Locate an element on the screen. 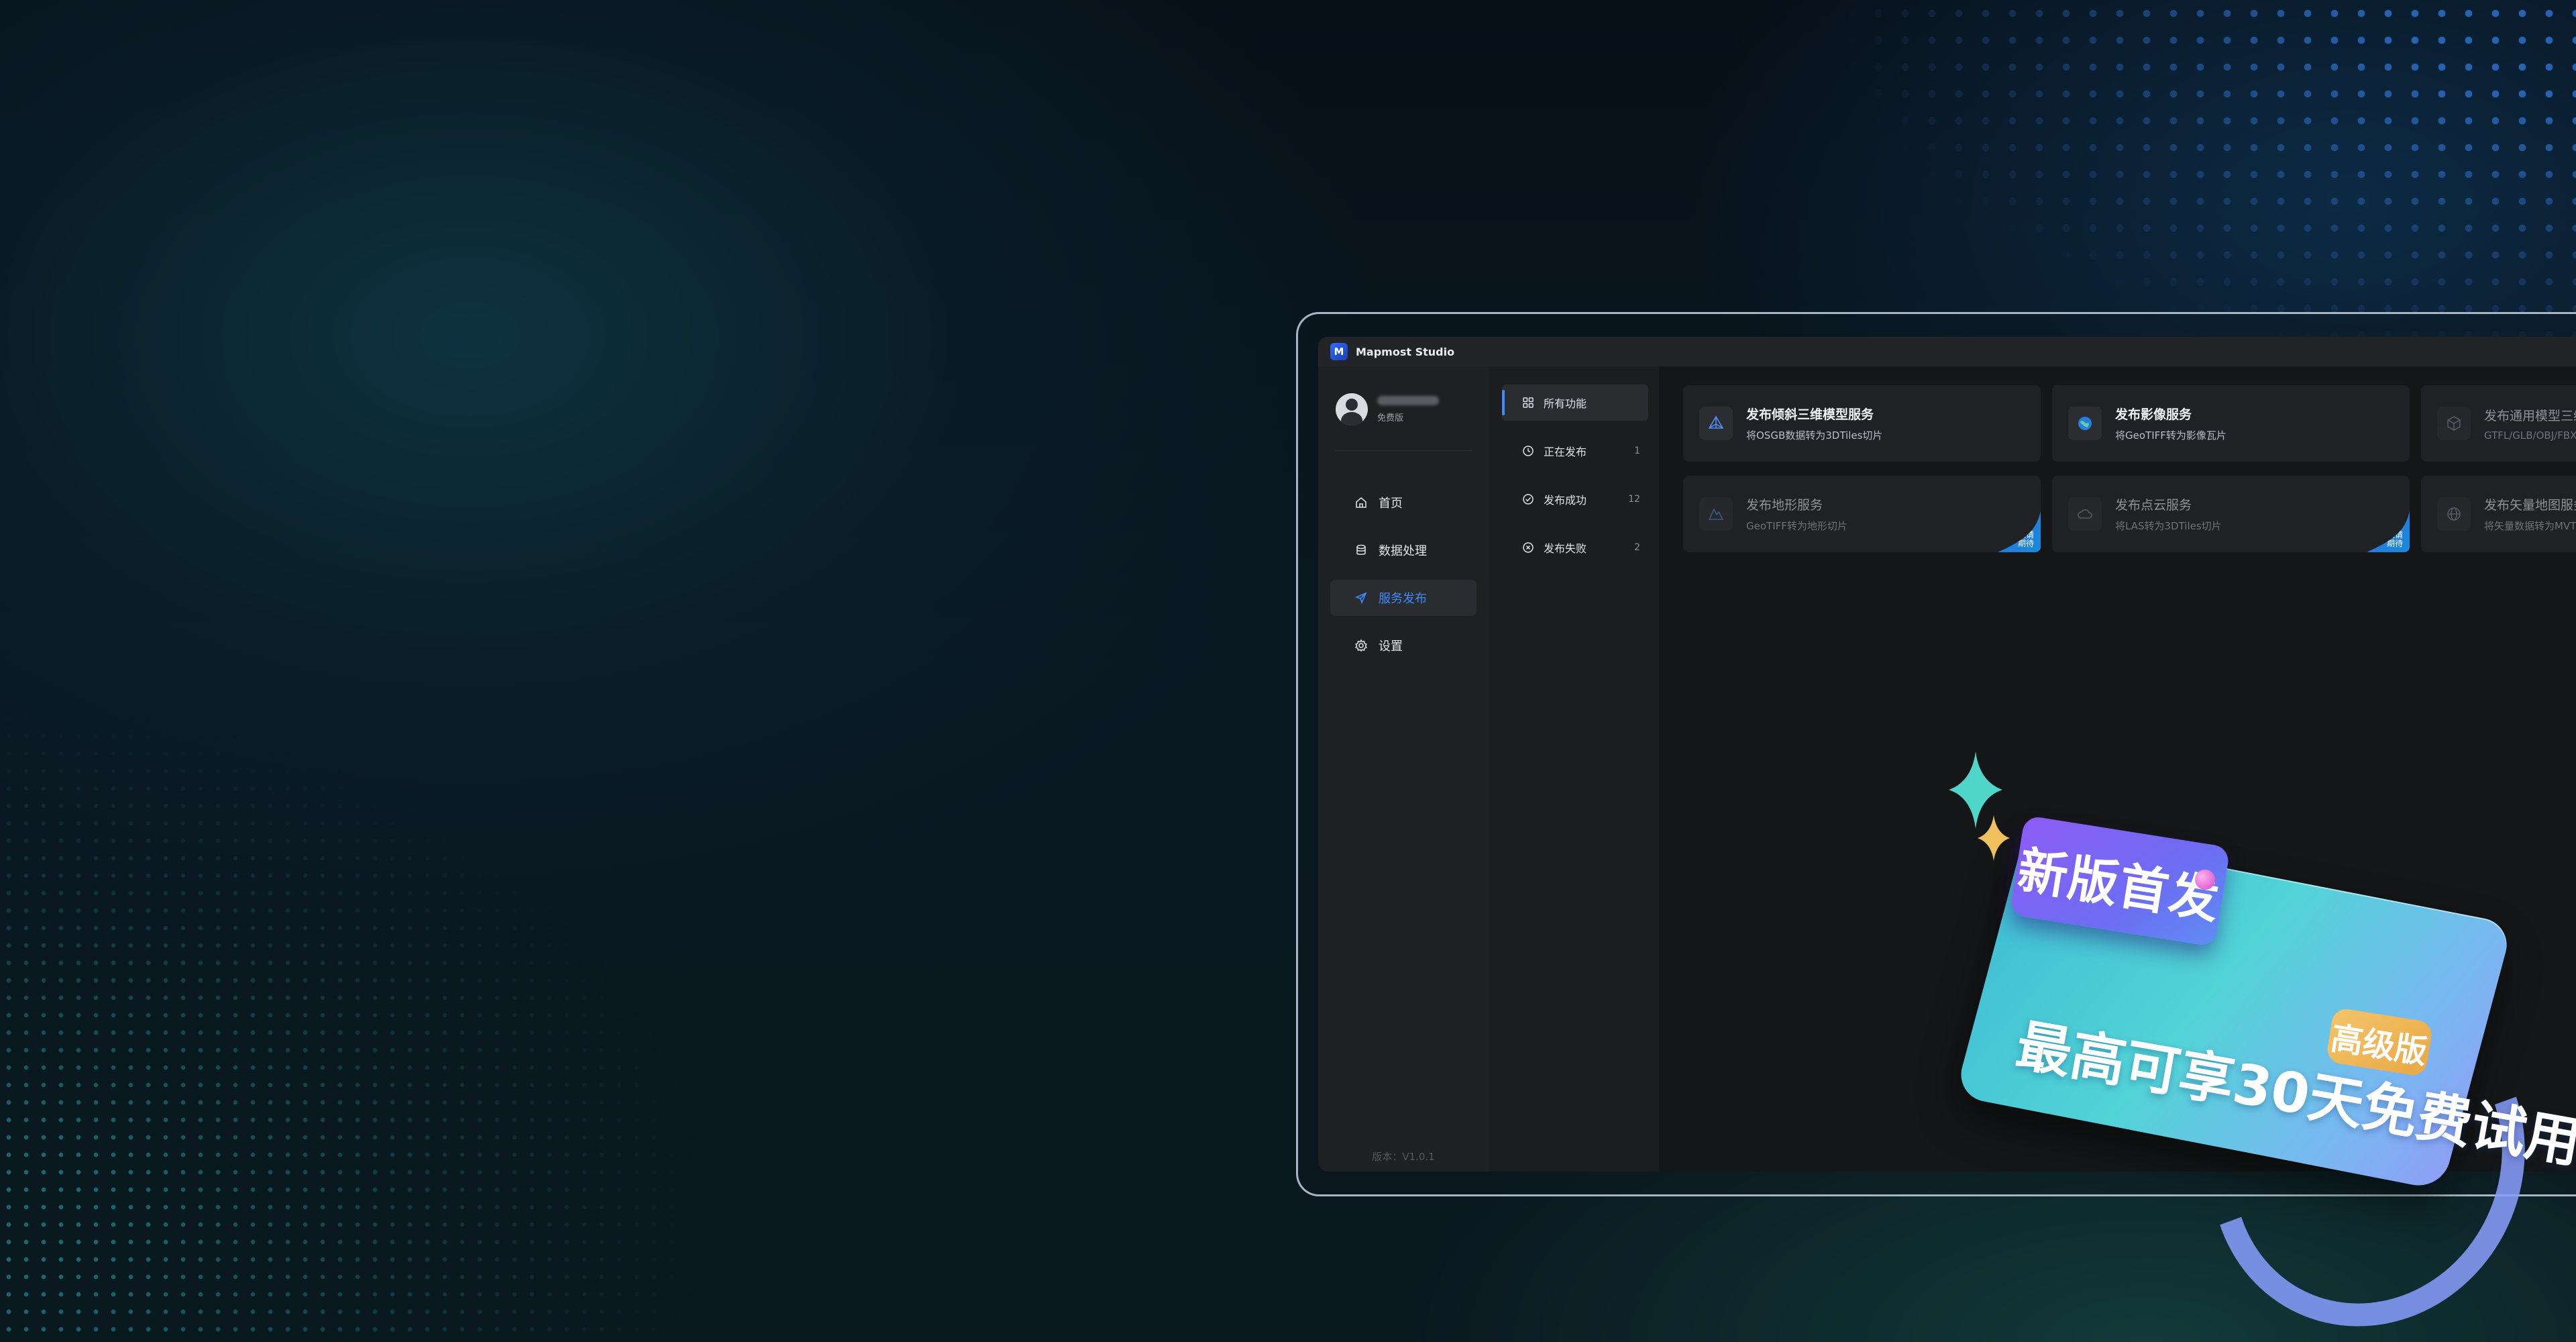 This screenshot has width=2576, height=1342. sparkle-icon is located at coordinates (1994, 838).